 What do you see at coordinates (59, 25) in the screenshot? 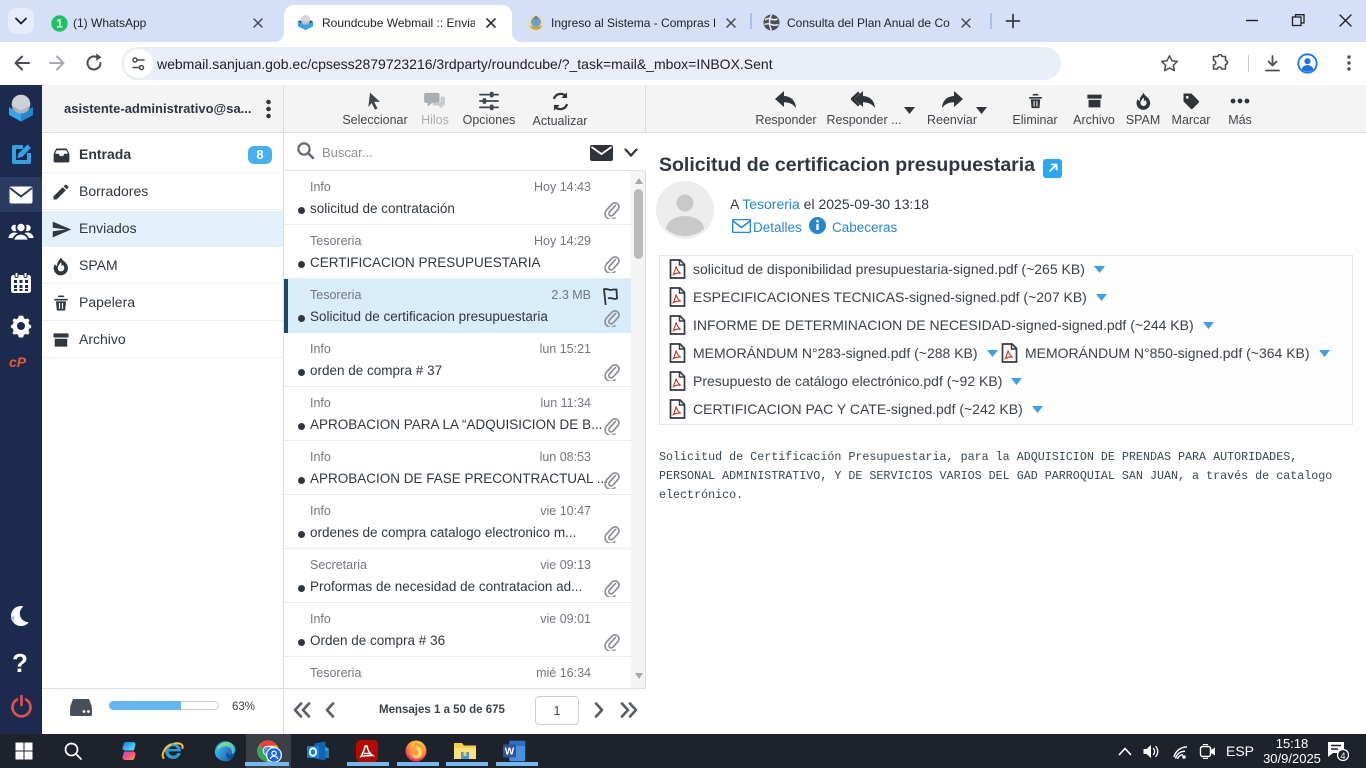
I see `svg-text: 1` at bounding box center [59, 25].